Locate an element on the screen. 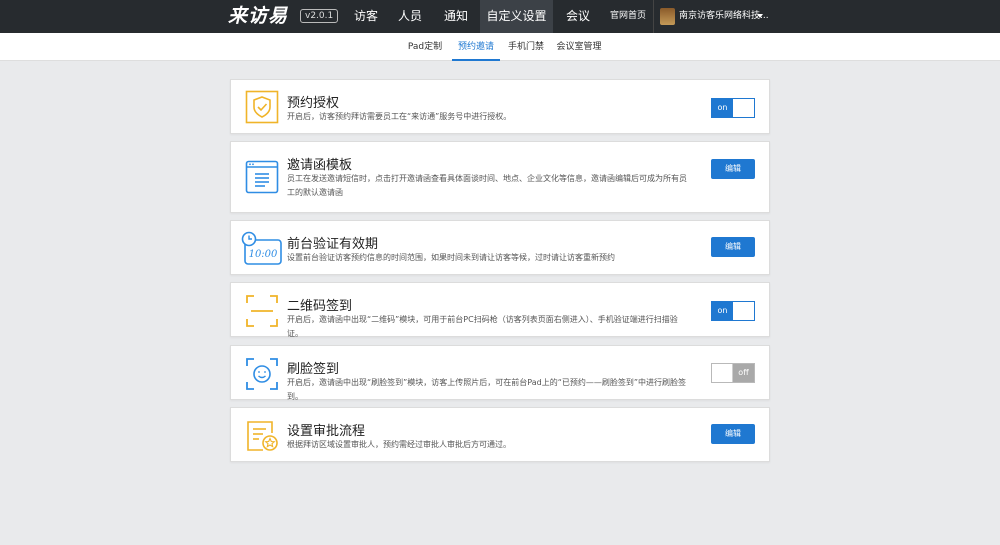 The width and height of the screenshot is (1000, 545). card-title: 预约授权 is located at coordinates (313, 103).